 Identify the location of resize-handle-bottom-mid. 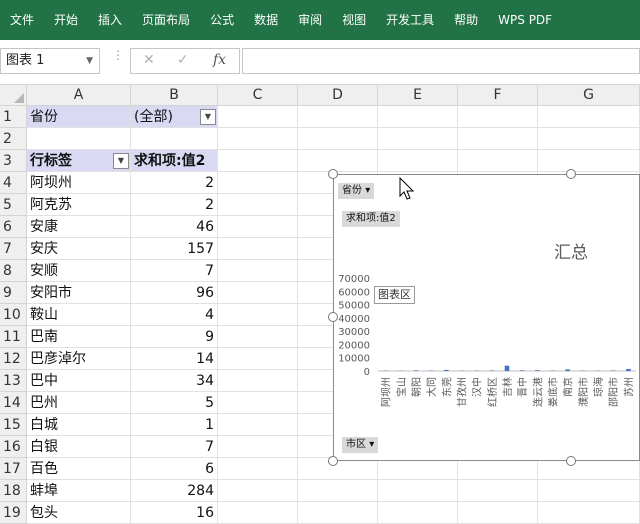
(571, 461).